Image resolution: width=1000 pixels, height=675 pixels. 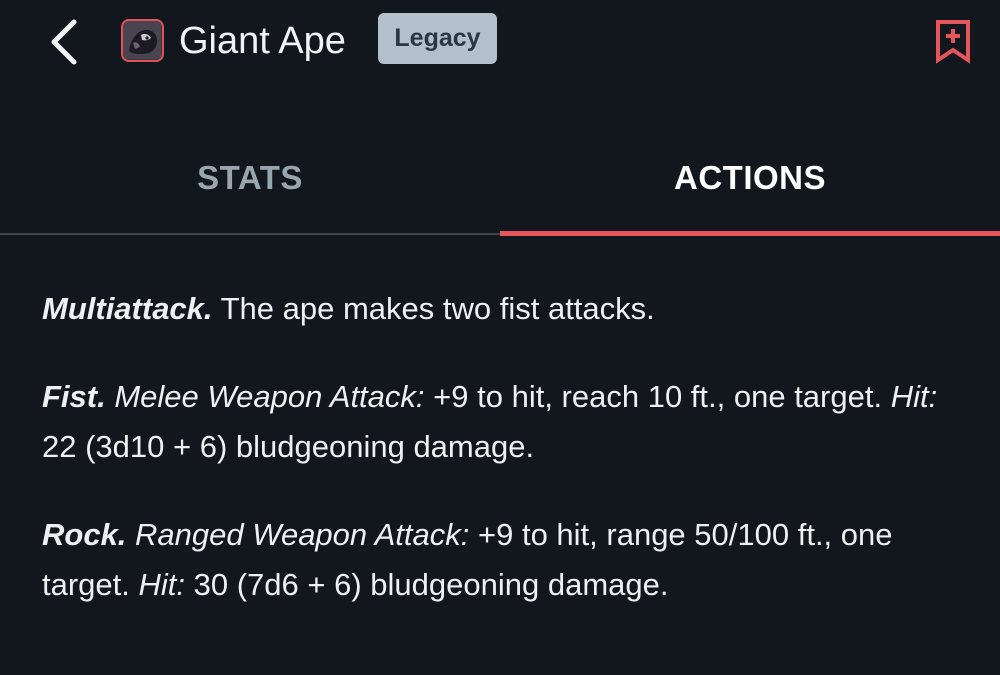 I want to click on tab-bar: STATS ACTIONS, so click(x=500, y=186).